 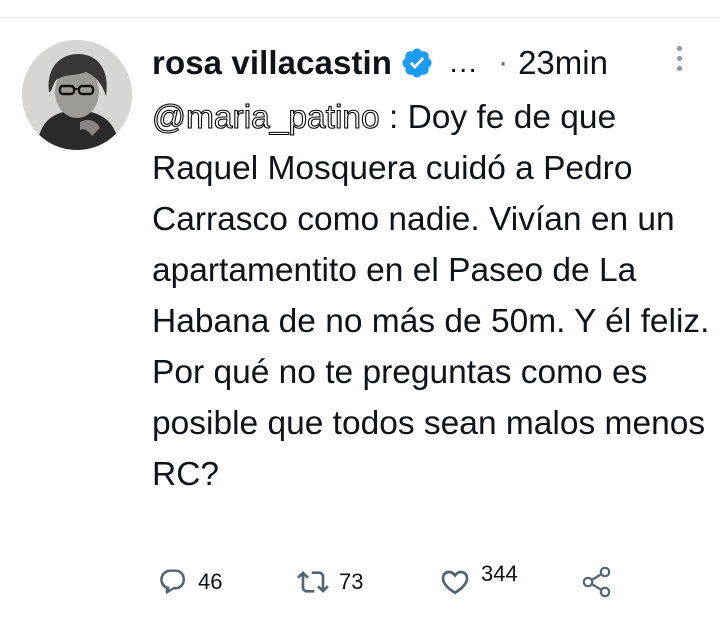 What do you see at coordinates (272, 63) in the screenshot?
I see `author-name: rosa villacastin` at bounding box center [272, 63].